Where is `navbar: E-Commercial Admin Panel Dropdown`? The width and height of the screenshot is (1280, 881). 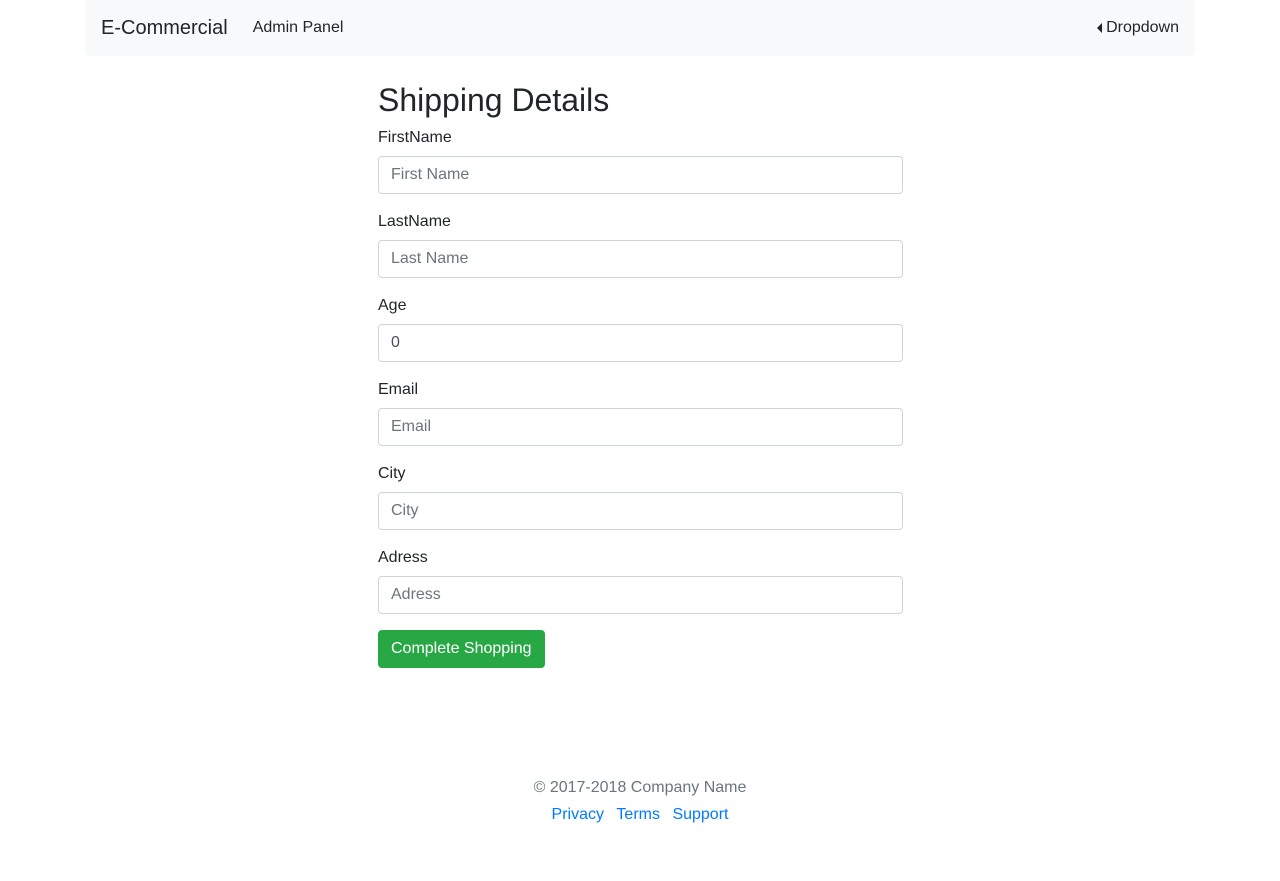 navbar: E-Commercial Admin Panel Dropdown is located at coordinates (640, 28).